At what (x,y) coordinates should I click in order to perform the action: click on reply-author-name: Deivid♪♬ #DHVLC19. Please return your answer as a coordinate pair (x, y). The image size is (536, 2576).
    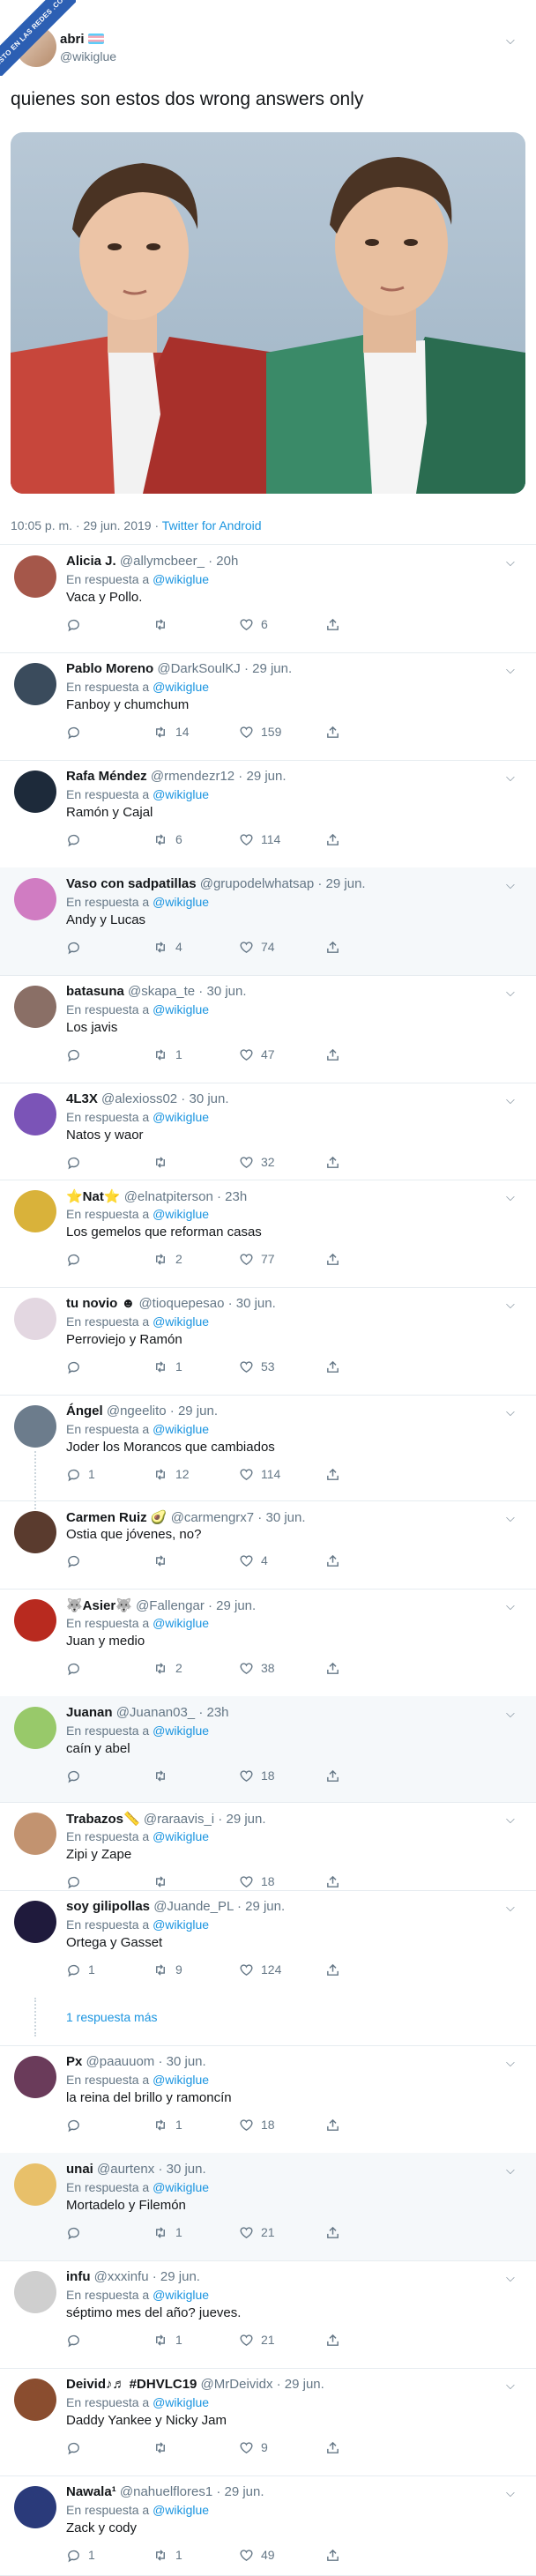
    Looking at the image, I should click on (131, 2385).